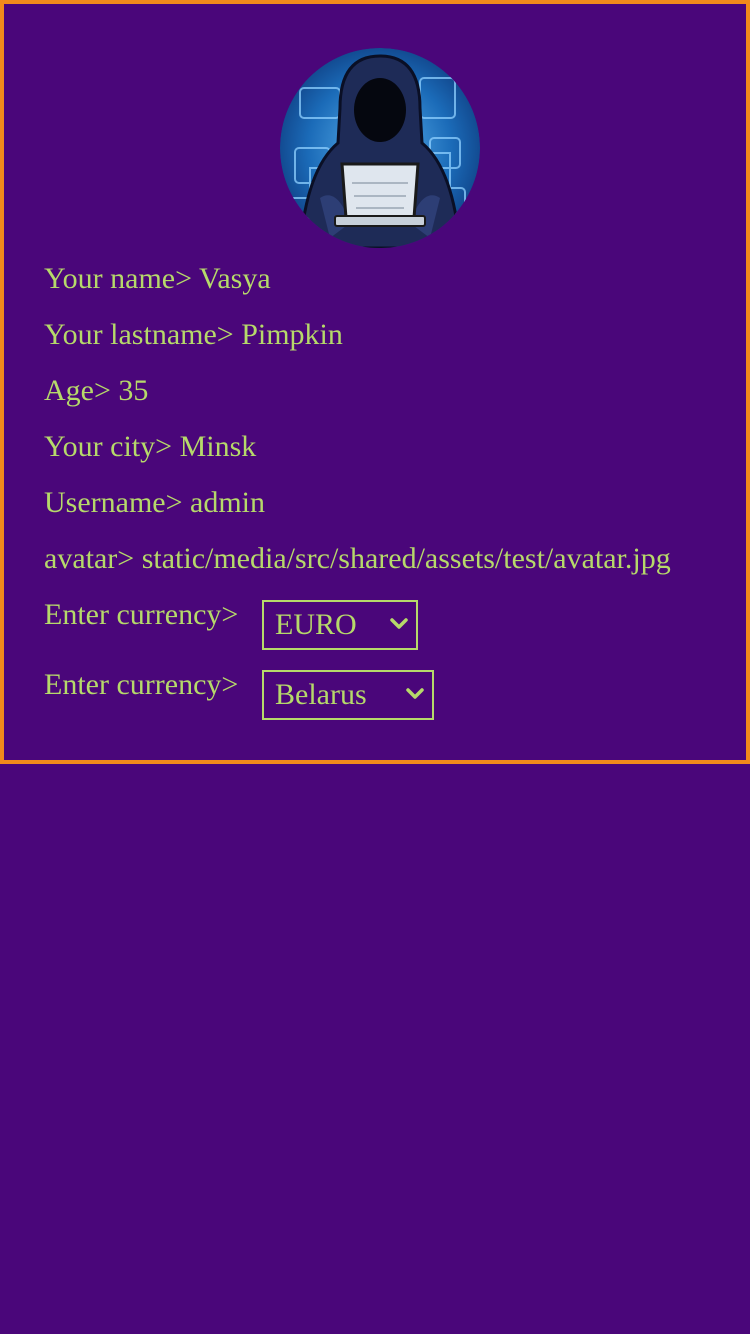  Describe the element at coordinates (228, 502) in the screenshot. I see `username-value: admin` at that location.